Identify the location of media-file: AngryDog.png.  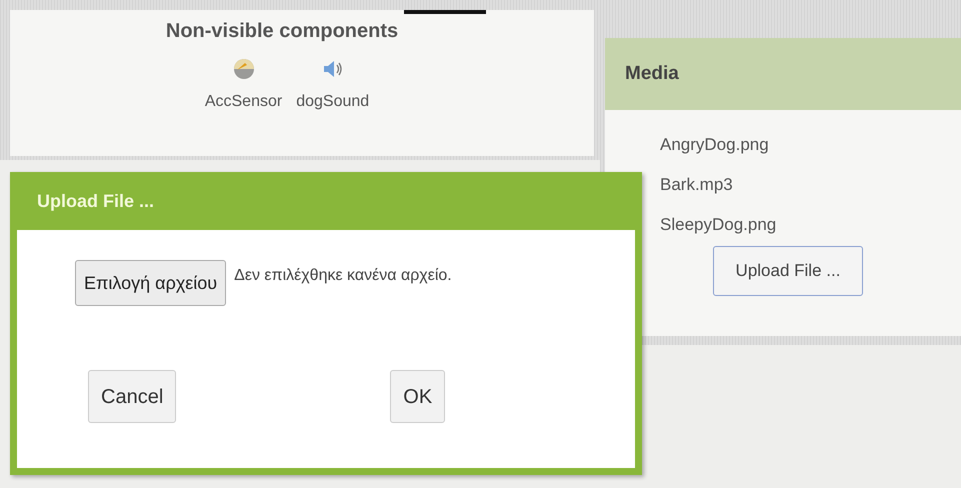
(810, 145).